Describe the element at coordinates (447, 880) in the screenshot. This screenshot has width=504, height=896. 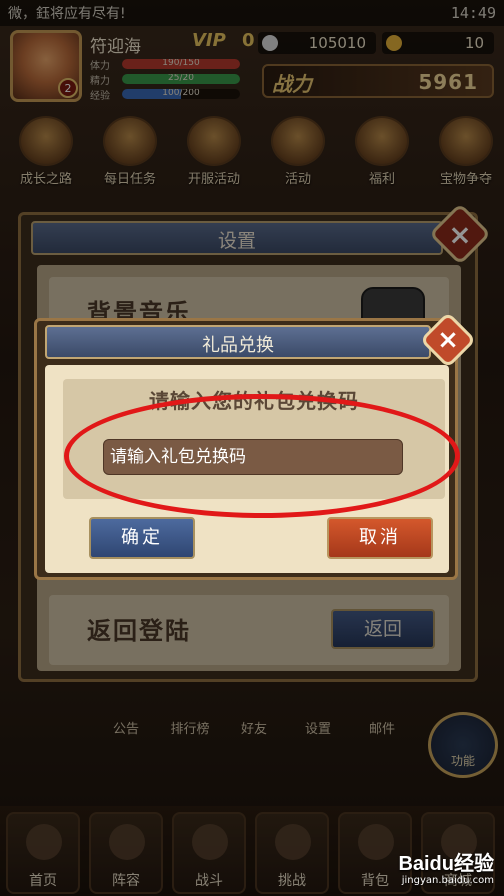
I see `watermark-url: jingyan.baidu.com` at that location.